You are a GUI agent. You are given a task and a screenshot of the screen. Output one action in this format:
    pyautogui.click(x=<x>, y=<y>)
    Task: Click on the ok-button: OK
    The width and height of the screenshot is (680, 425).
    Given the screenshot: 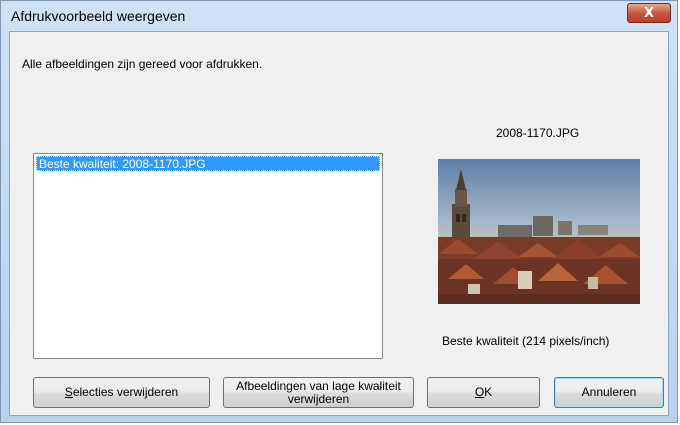 What is the action you would take?
    pyautogui.click(x=483, y=392)
    